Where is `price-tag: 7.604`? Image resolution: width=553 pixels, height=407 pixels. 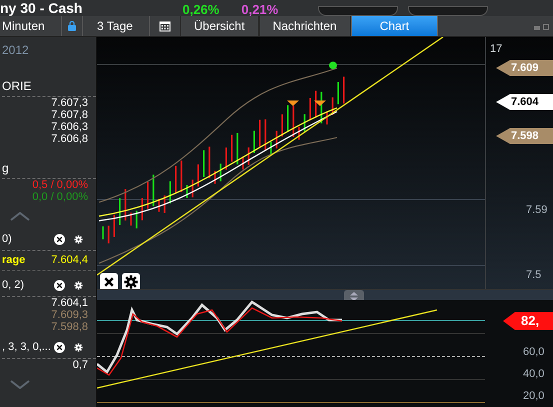
price-tag: 7.604 is located at coordinates (524, 102).